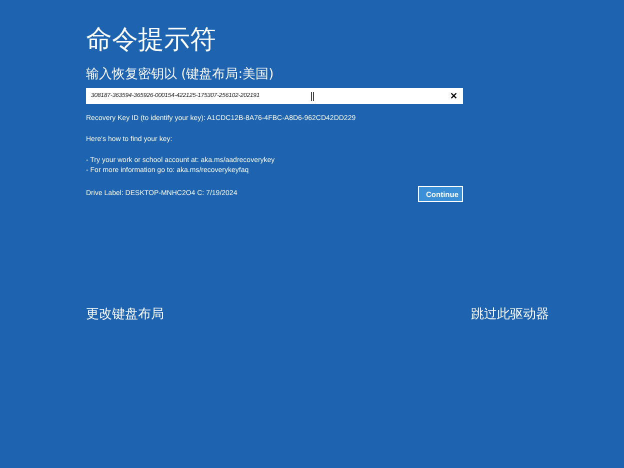 The width and height of the screenshot is (624, 468). Describe the element at coordinates (151, 40) in the screenshot. I see `page-title: 命令提示符` at that location.